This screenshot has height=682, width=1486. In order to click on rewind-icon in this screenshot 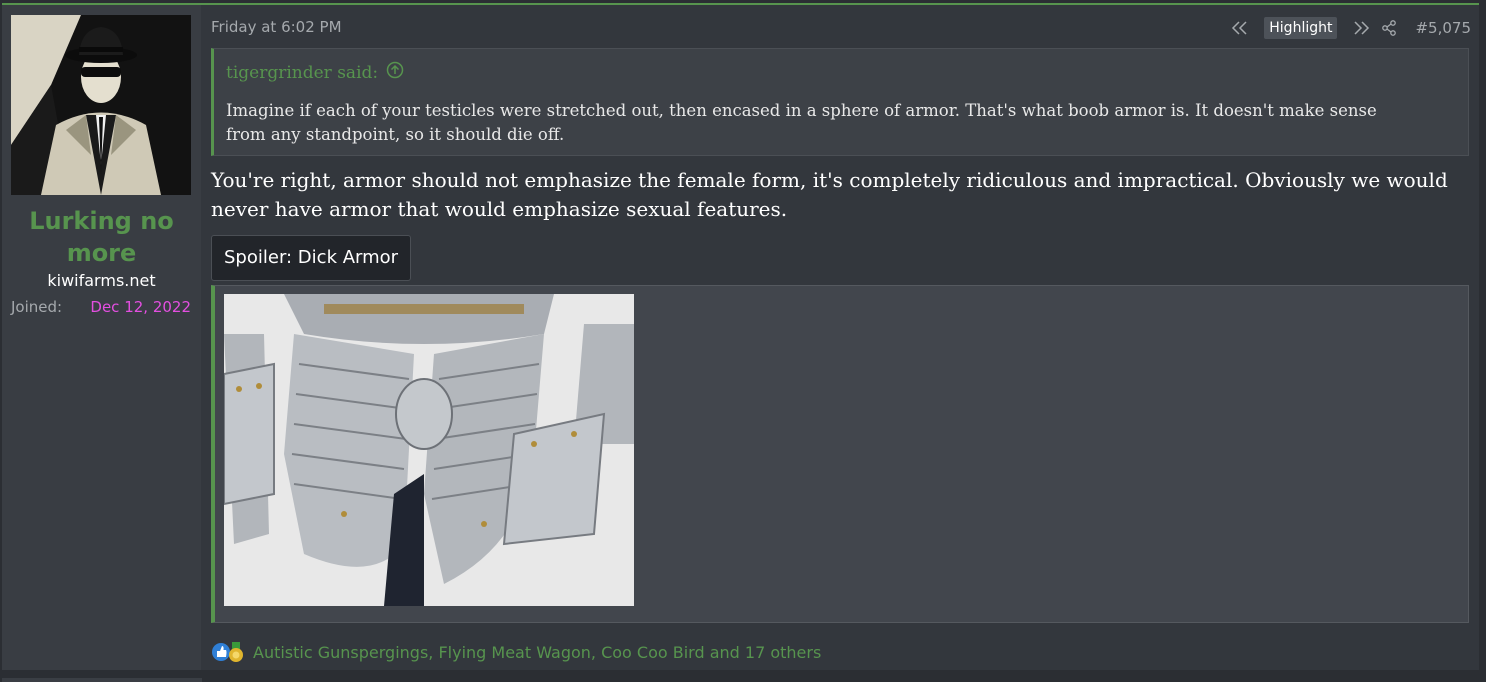, I will do `click(1240, 28)`.